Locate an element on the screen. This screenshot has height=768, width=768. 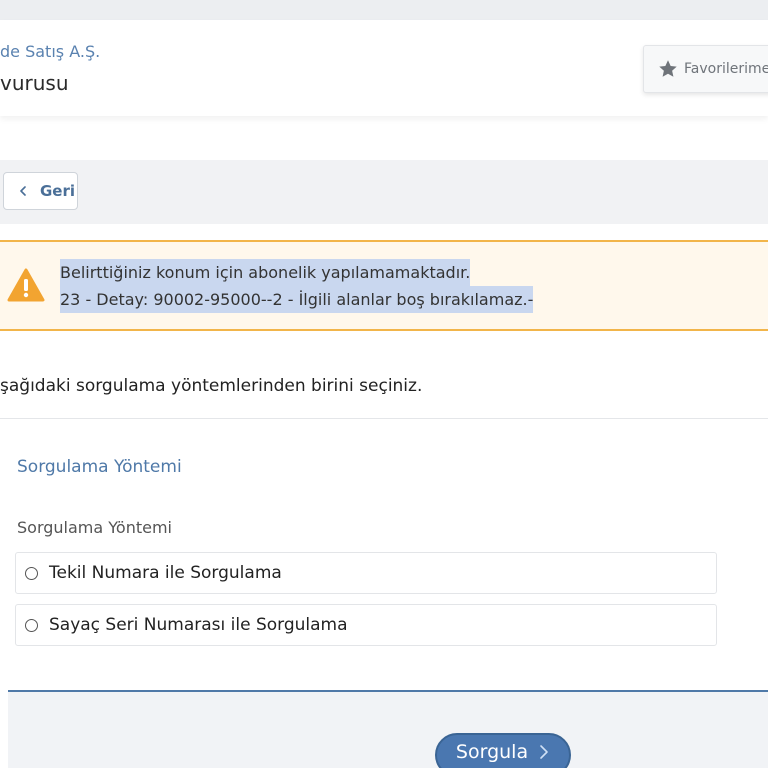
star-icon is located at coordinates (668, 68).